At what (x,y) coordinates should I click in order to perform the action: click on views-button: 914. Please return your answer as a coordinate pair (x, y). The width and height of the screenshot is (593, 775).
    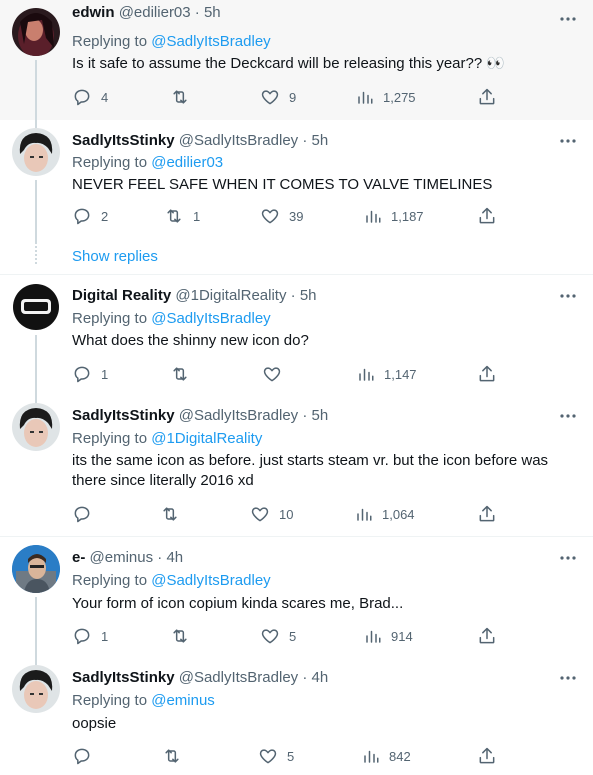
    Looking at the image, I should click on (388, 636).